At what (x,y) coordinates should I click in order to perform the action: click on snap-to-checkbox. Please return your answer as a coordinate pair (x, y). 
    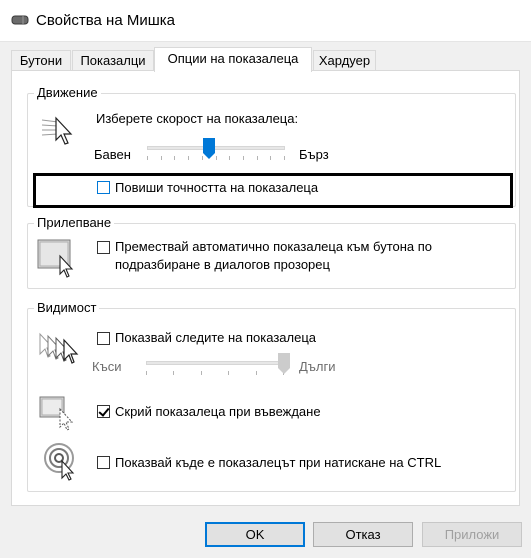
    Looking at the image, I should click on (103, 247).